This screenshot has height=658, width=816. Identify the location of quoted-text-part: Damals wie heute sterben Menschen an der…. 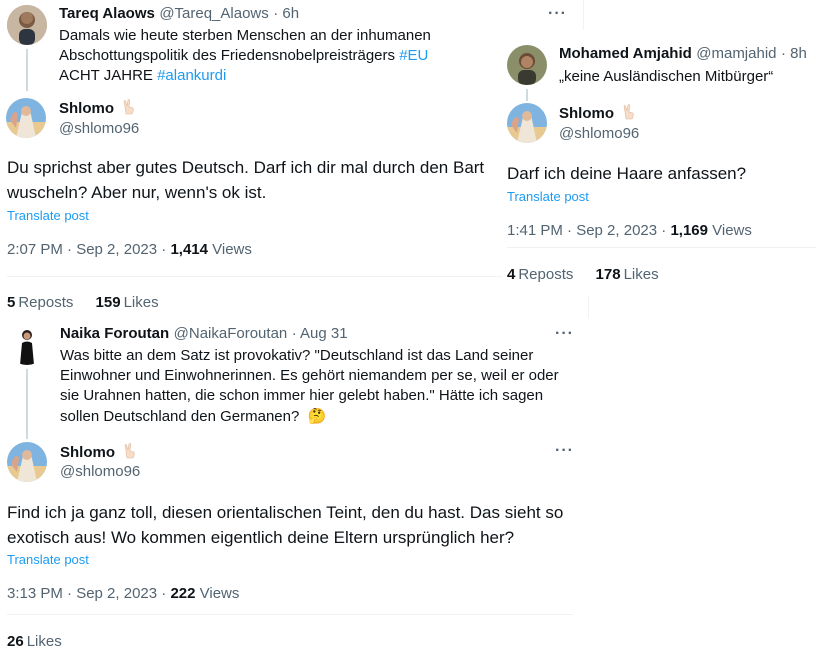
(245, 45).